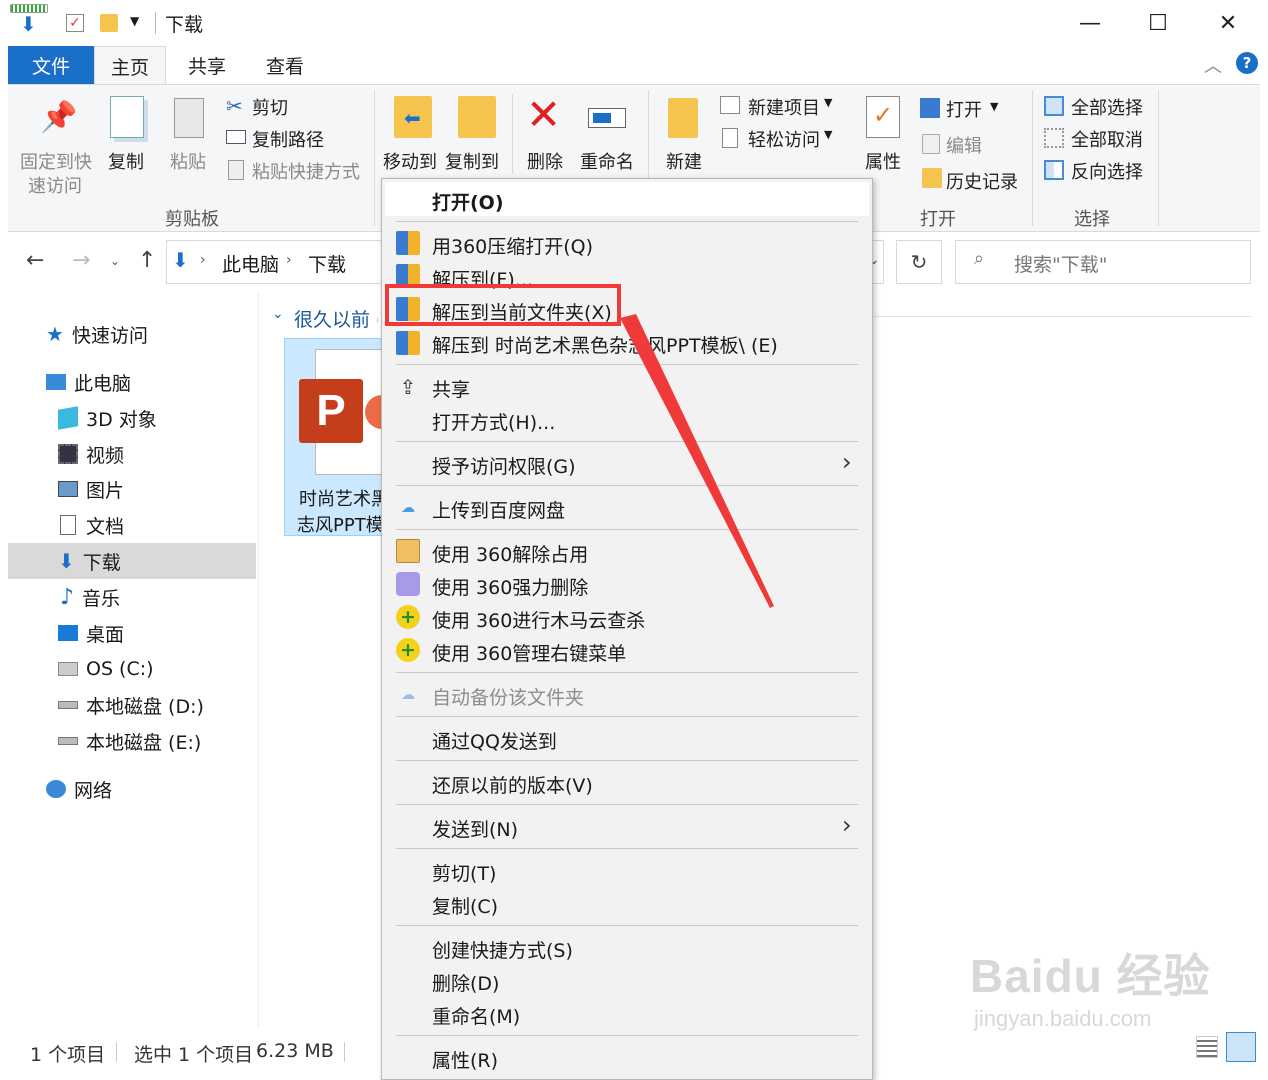  I want to click on new-folder-button: 新建, so click(684, 161).